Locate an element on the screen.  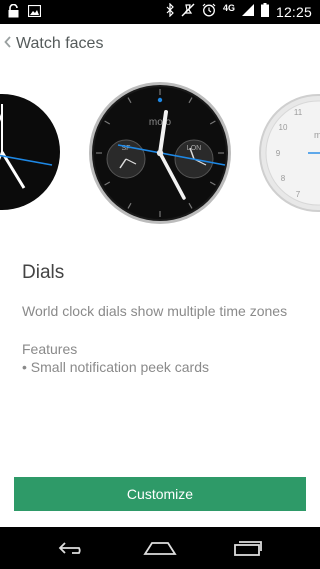
dial-brand-label: moto is located at coordinates (160, 122).